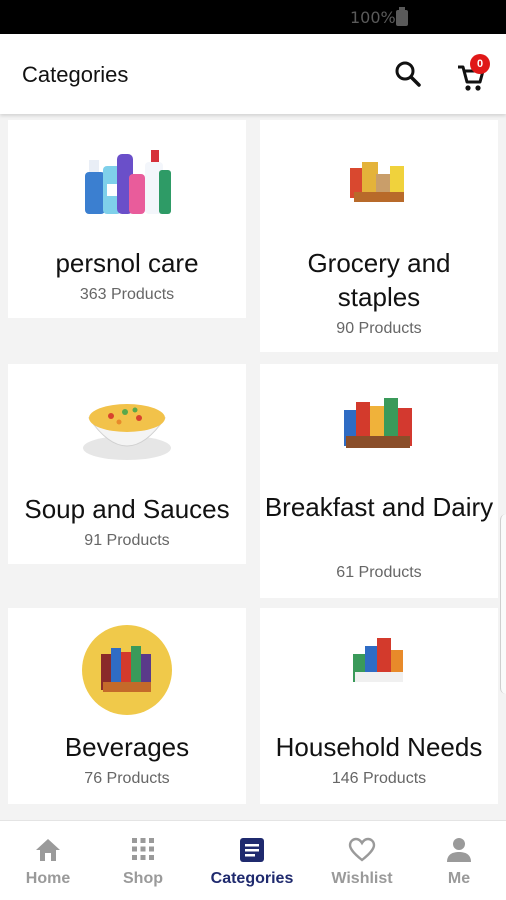 Image resolution: width=506 pixels, height=900 pixels. What do you see at coordinates (253, 17) in the screenshot?
I see `status-bar: 100%` at bounding box center [253, 17].